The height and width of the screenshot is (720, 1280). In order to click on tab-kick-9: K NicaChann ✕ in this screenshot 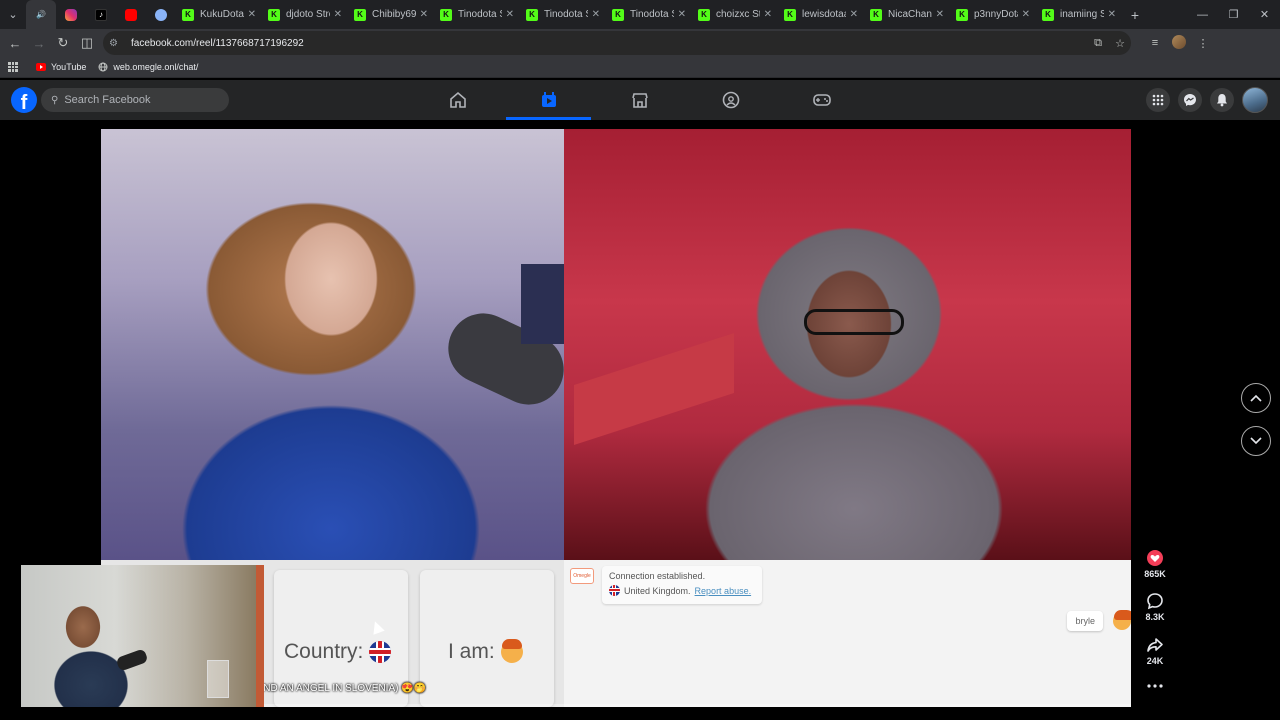, I will do `click(907, 14)`.